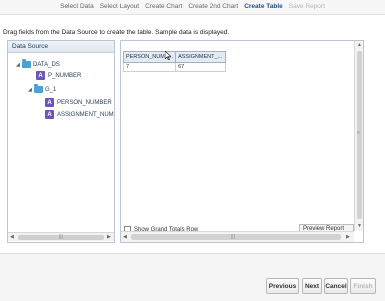  I want to click on canvas-horizontal-scrollbar: ◀ ||| ▶, so click(237, 236).